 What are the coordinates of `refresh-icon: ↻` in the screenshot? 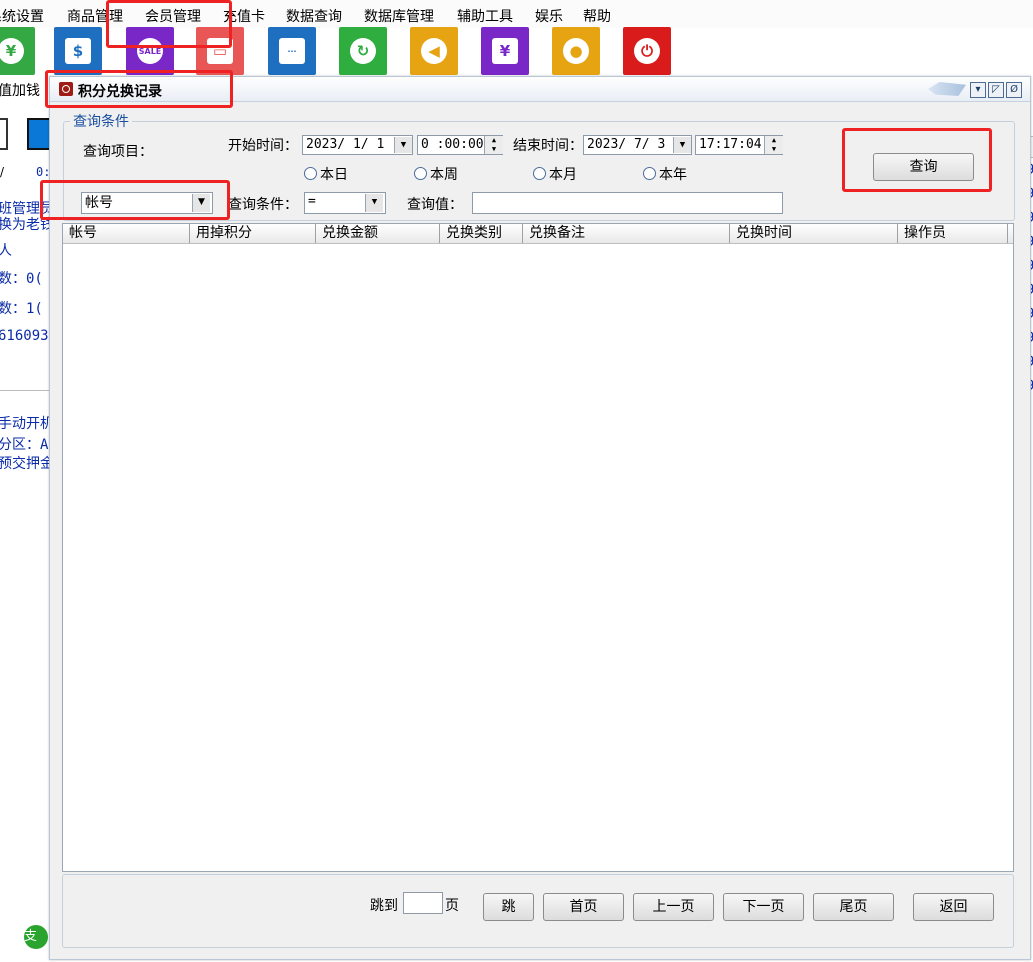 It's located at (363, 51).